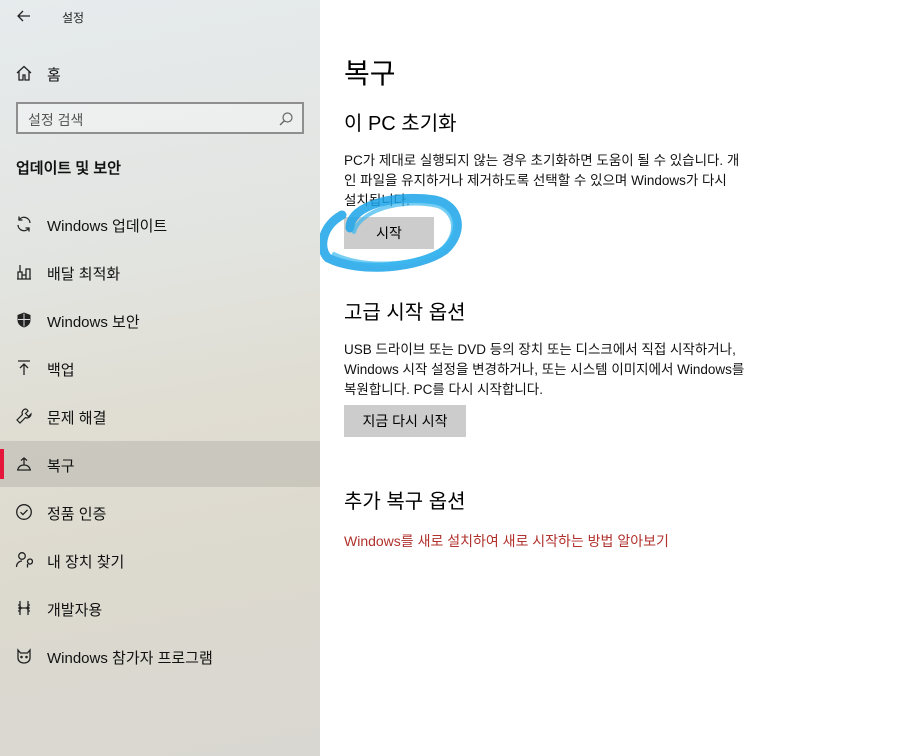 This screenshot has width=914, height=756. Describe the element at coordinates (160, 16) in the screenshot. I see `title-bar: 설정` at that location.